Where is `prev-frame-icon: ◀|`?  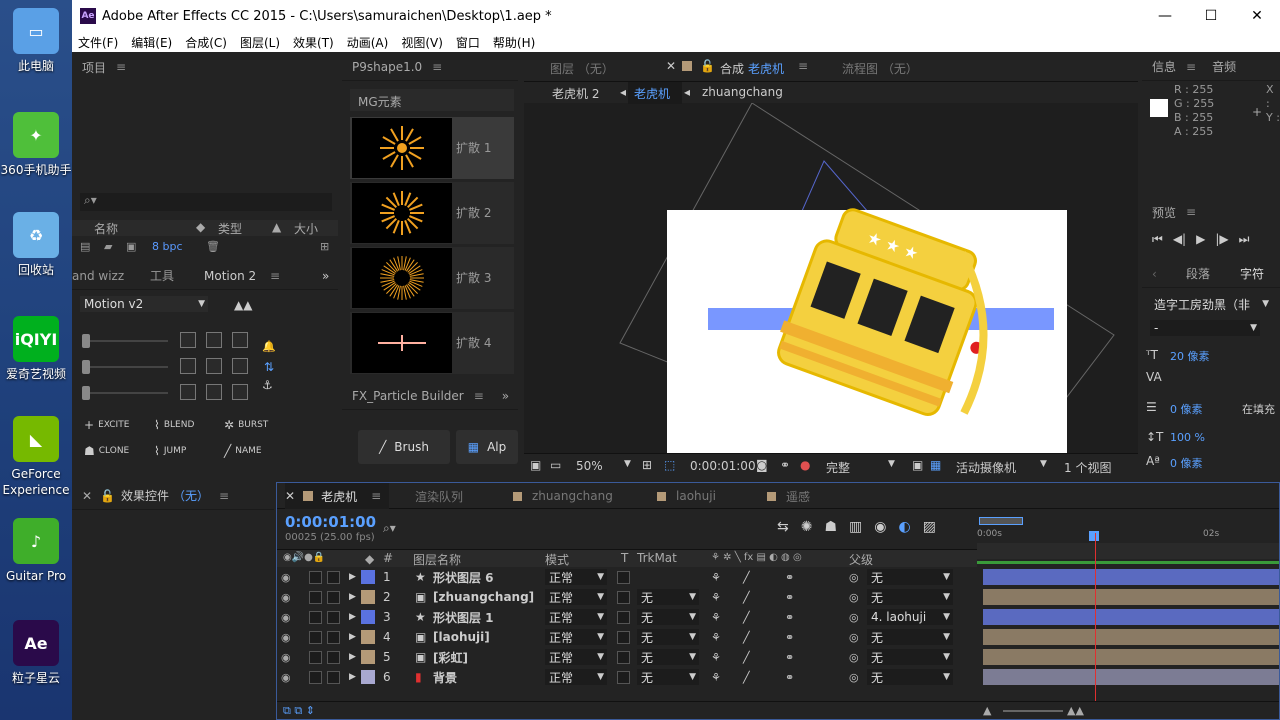 prev-frame-icon: ◀| is located at coordinates (1179, 239).